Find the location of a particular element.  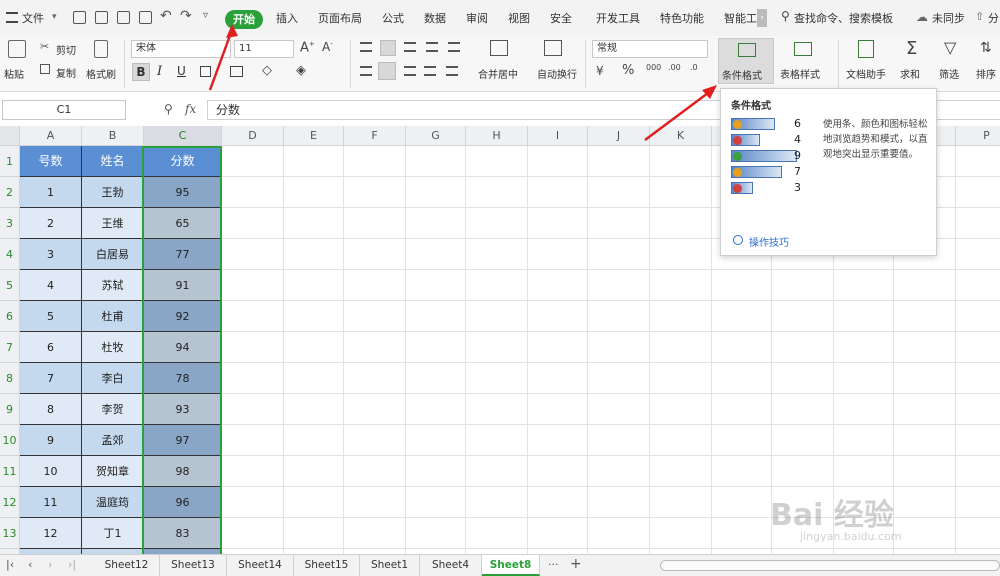

last-sheet-icon: ›| is located at coordinates (72, 564).